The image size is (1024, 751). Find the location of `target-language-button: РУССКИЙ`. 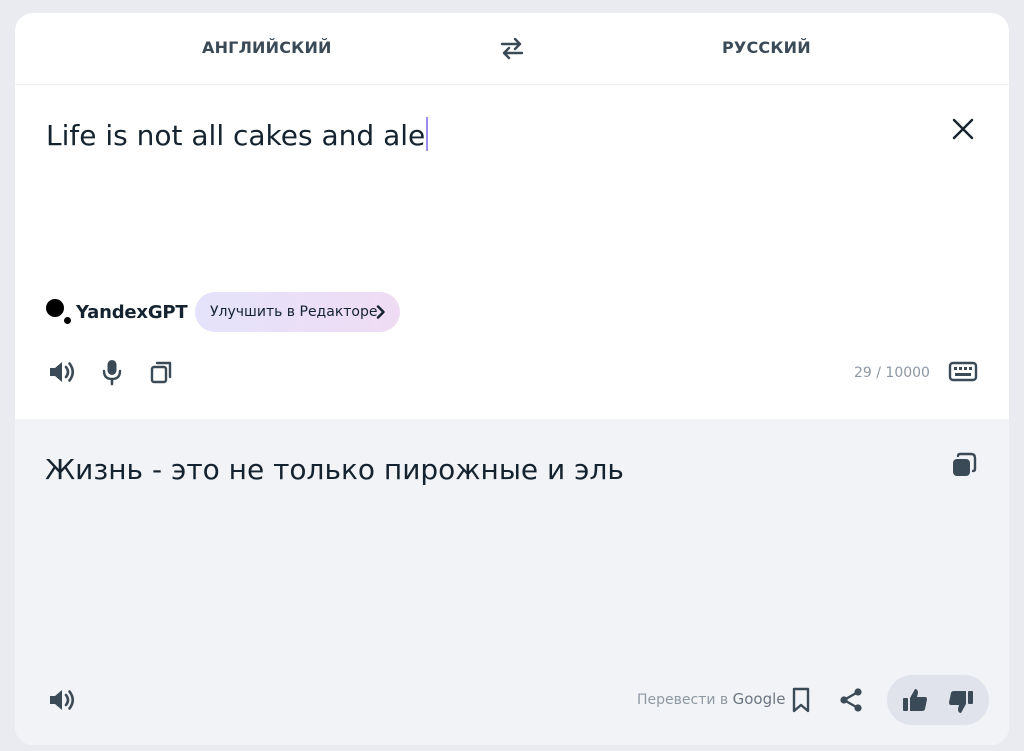

target-language-button: РУССКИЙ is located at coordinates (766, 49).